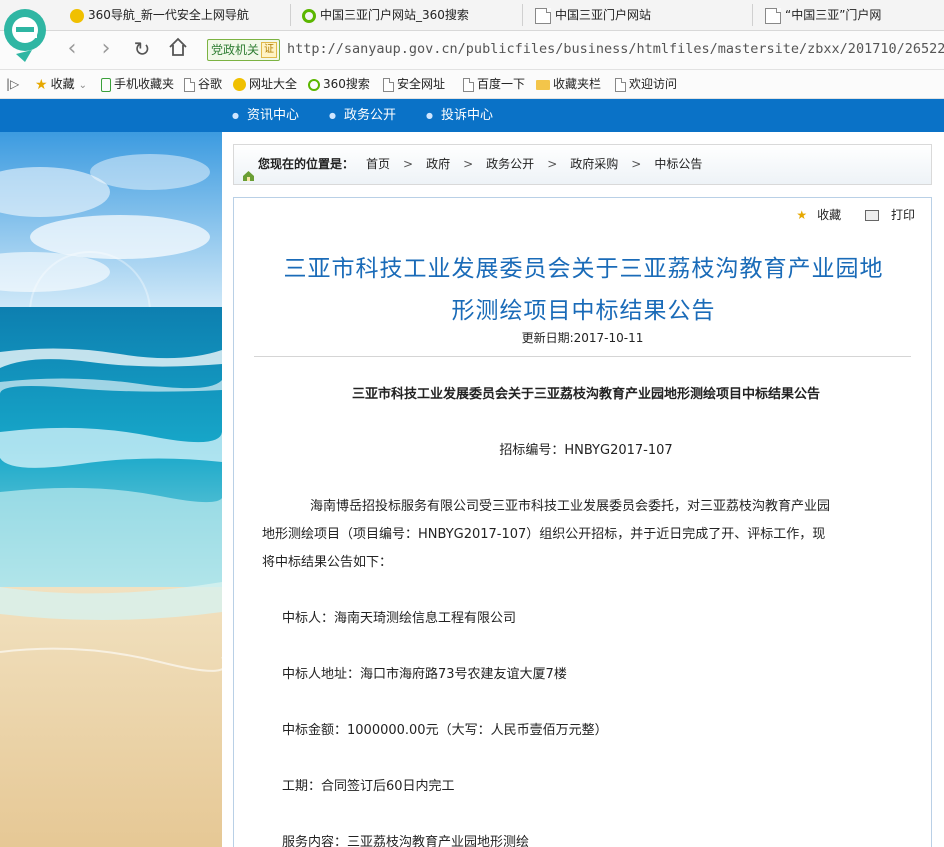 The image size is (944, 847). Describe the element at coordinates (501, 84) in the screenshot. I see `bookmark-label: 百度一下` at that location.